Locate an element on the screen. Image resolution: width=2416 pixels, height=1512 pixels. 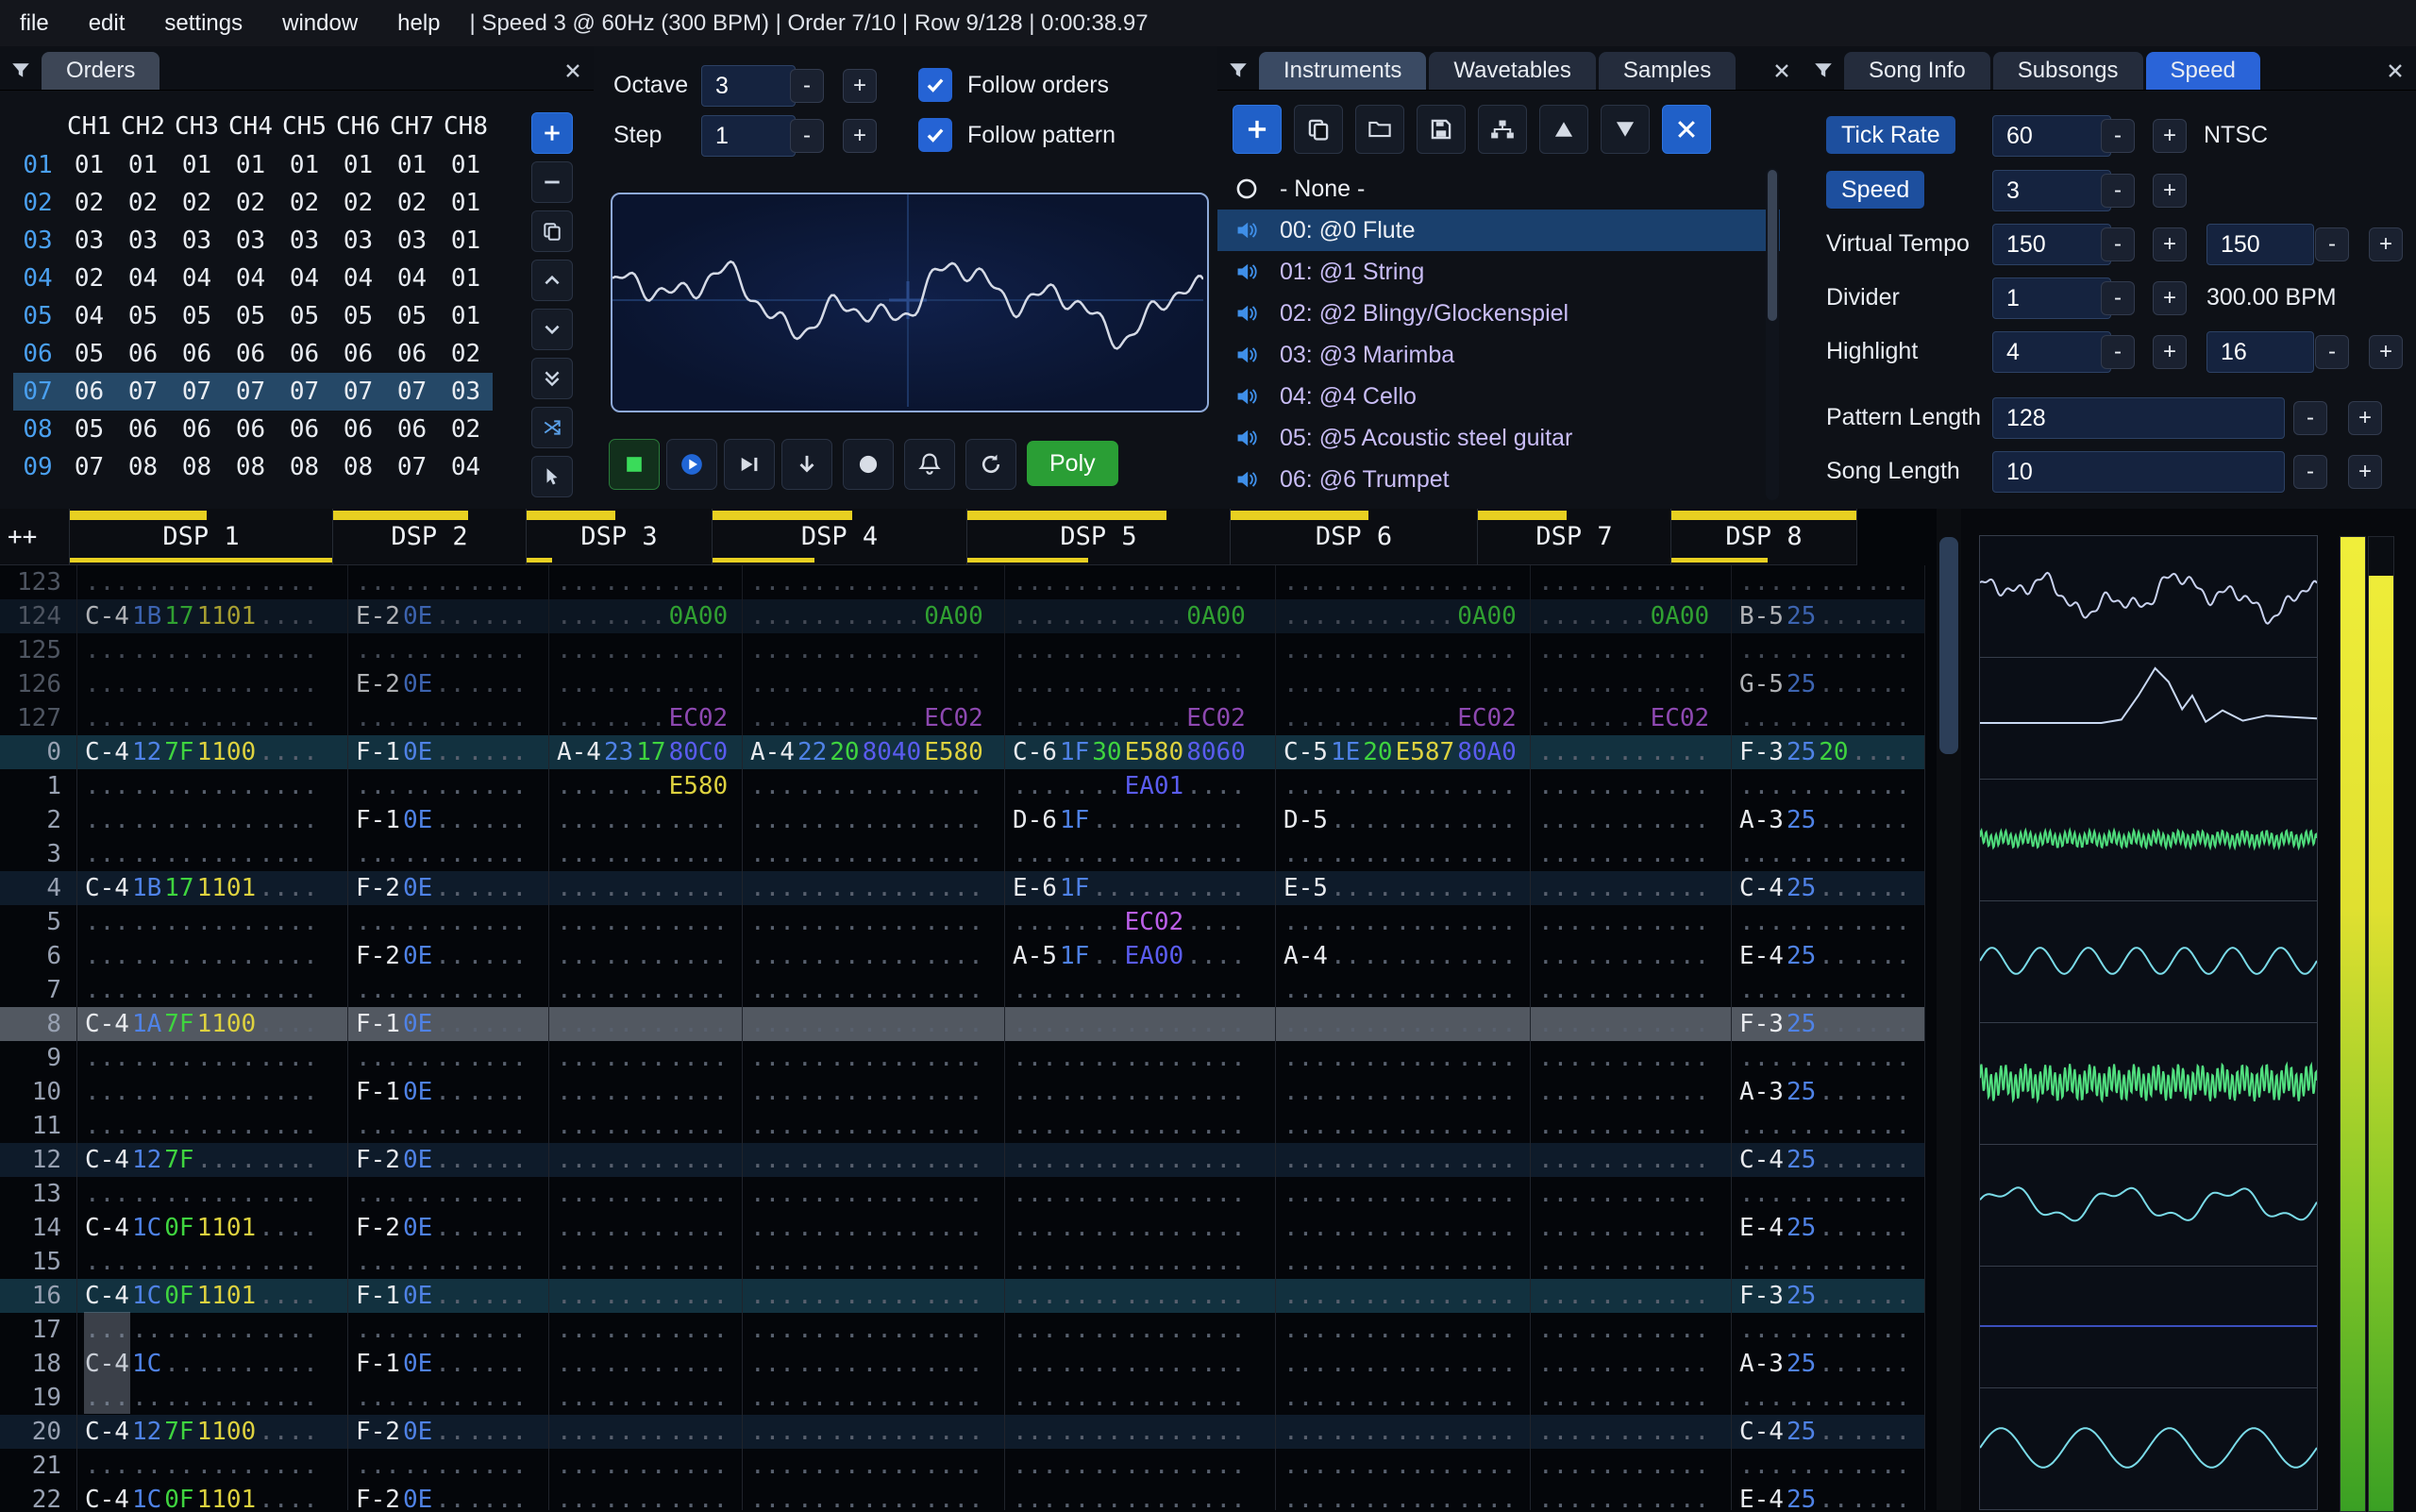
channel-header: DSP 2 is located at coordinates (430, 536).